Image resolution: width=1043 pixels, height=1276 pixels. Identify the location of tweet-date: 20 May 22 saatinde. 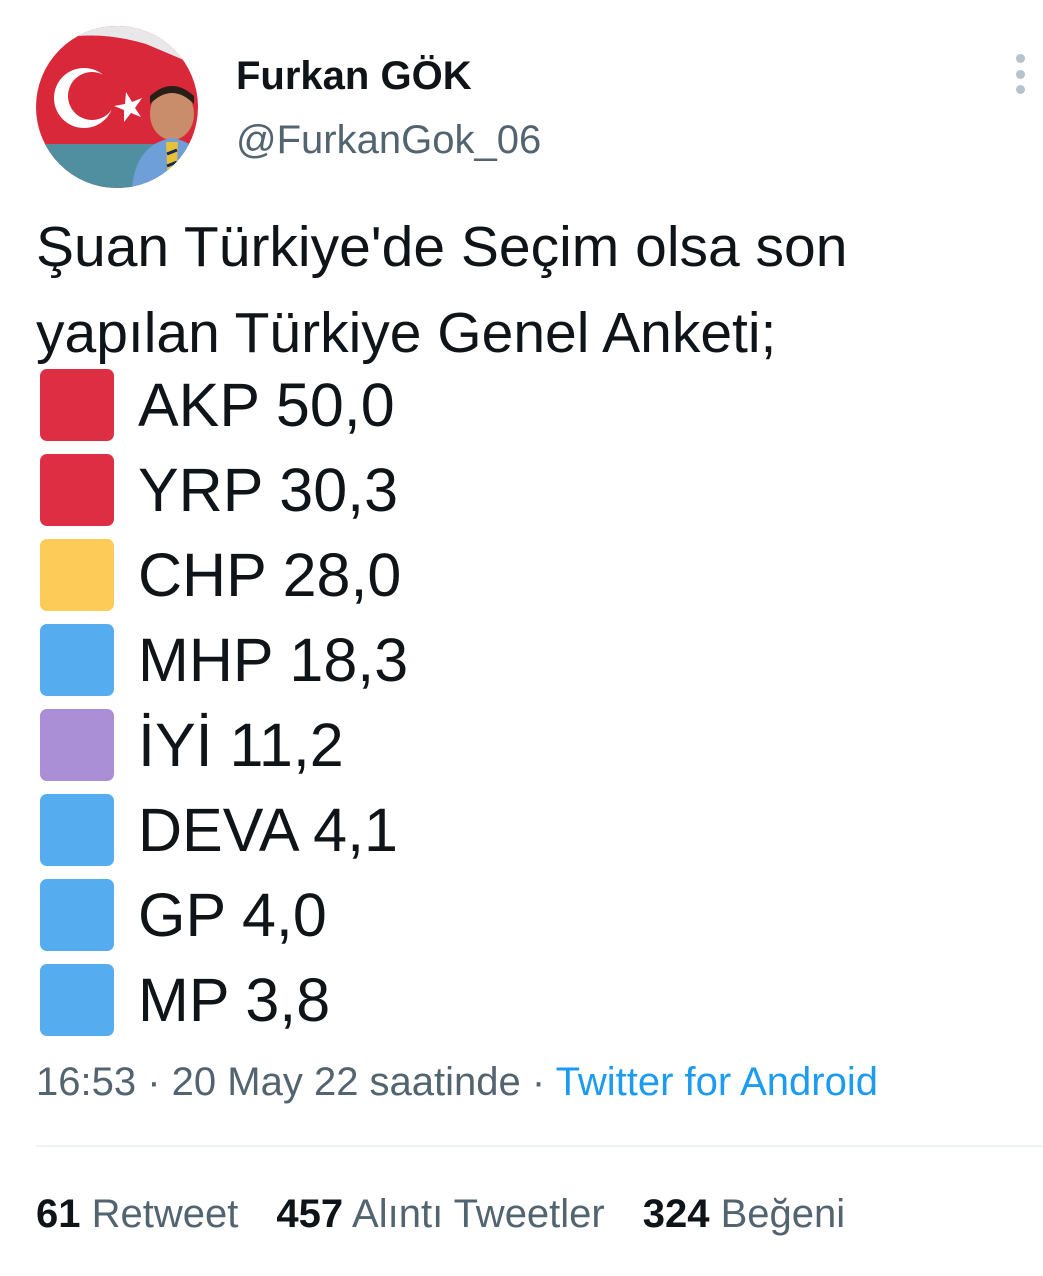
(346, 1082).